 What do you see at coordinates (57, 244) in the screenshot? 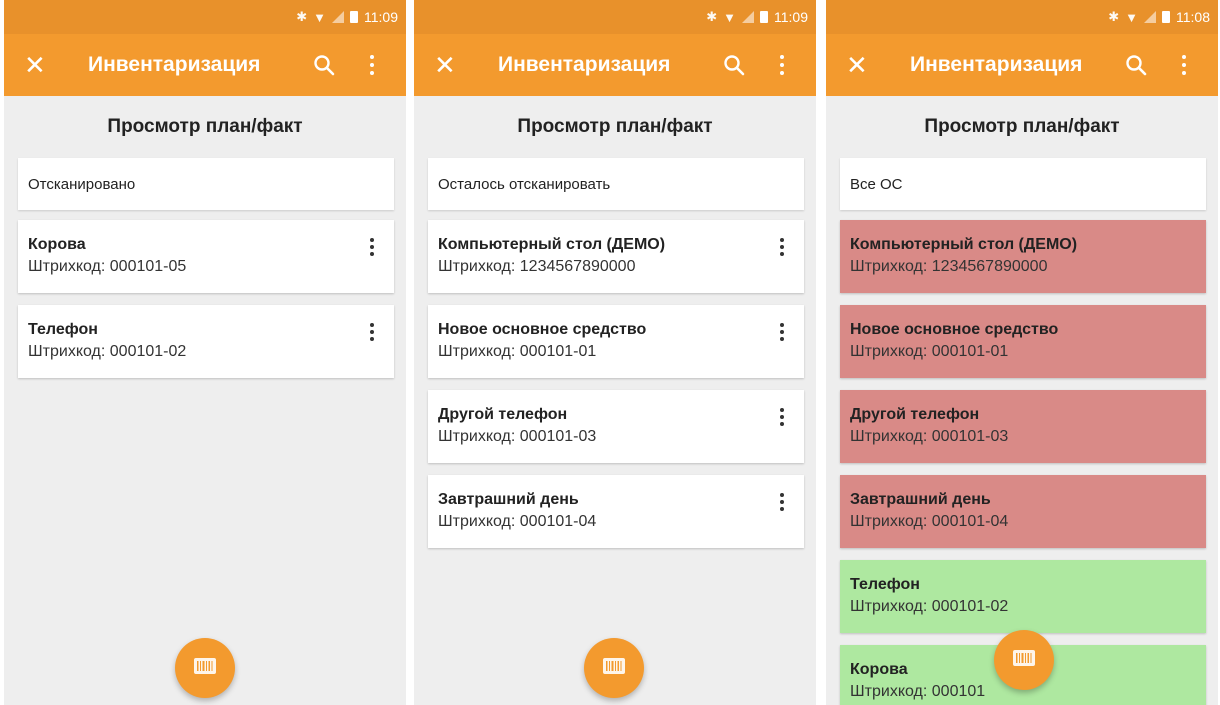
I see `item-name: Корова` at bounding box center [57, 244].